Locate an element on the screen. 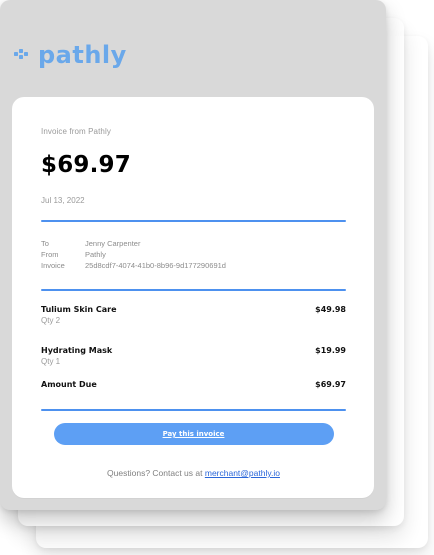 The width and height of the screenshot is (434, 555). invoice-item-left: Hydrating Mask Qty 1 is located at coordinates (178, 356).